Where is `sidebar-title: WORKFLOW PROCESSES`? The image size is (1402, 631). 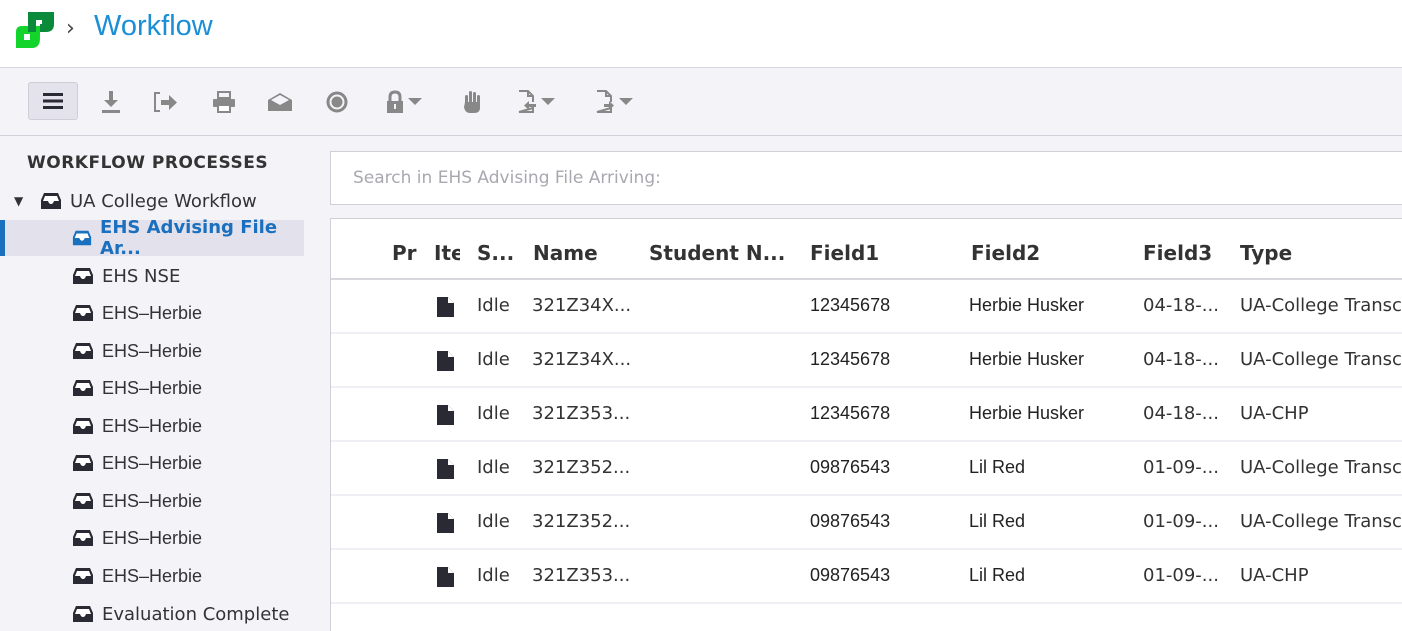
sidebar-title: WORKFLOW PROCESSES is located at coordinates (148, 163).